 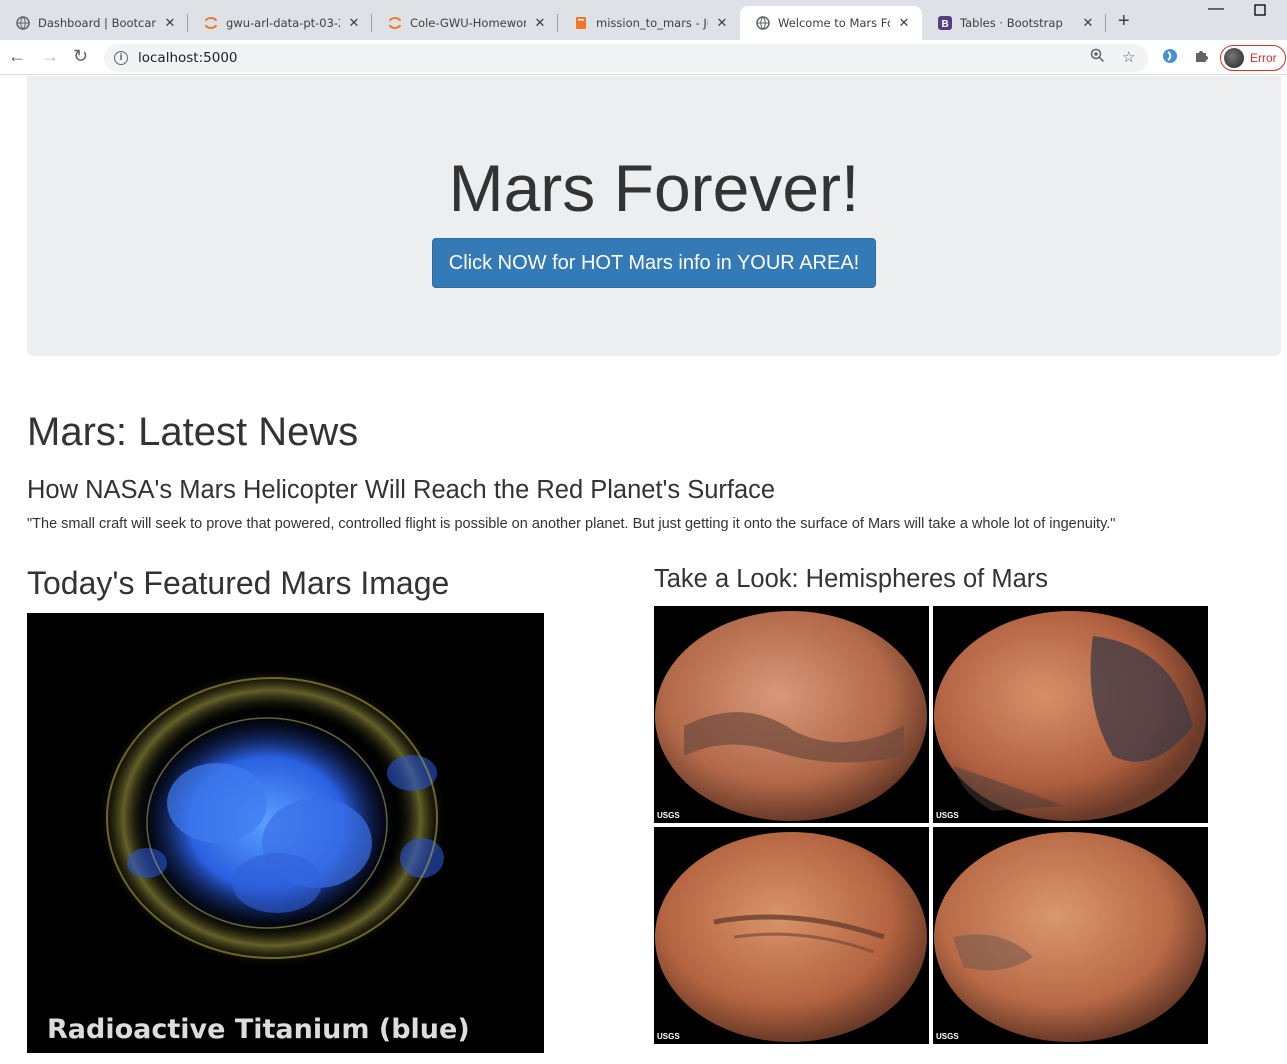 I want to click on featured-image-heading: Today's Featured Mars Image, so click(x=238, y=583).